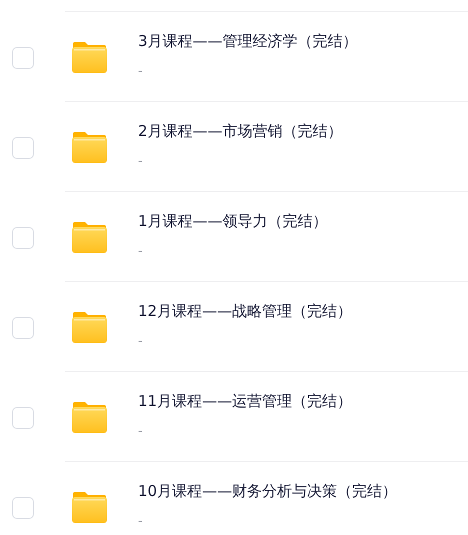  What do you see at coordinates (240, 131) in the screenshot?
I see `course-title: 2月课程——市场营销（完结）` at bounding box center [240, 131].